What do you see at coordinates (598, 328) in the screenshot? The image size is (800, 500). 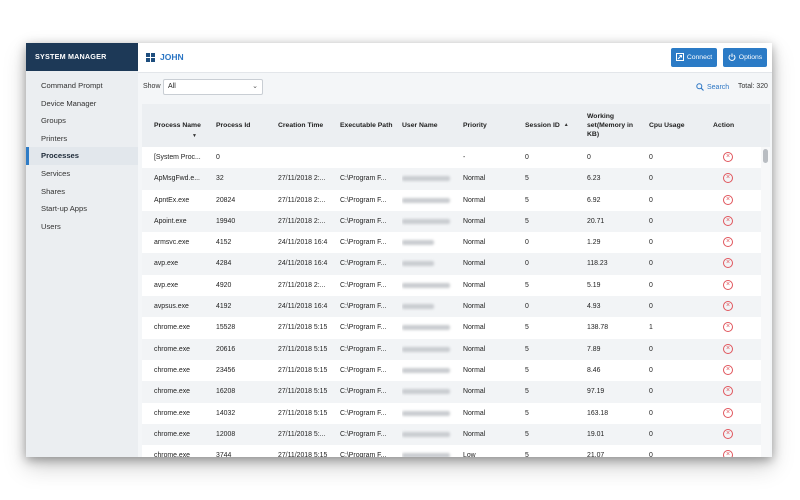 I see `working-set-cell: 138.78` at bounding box center [598, 328].